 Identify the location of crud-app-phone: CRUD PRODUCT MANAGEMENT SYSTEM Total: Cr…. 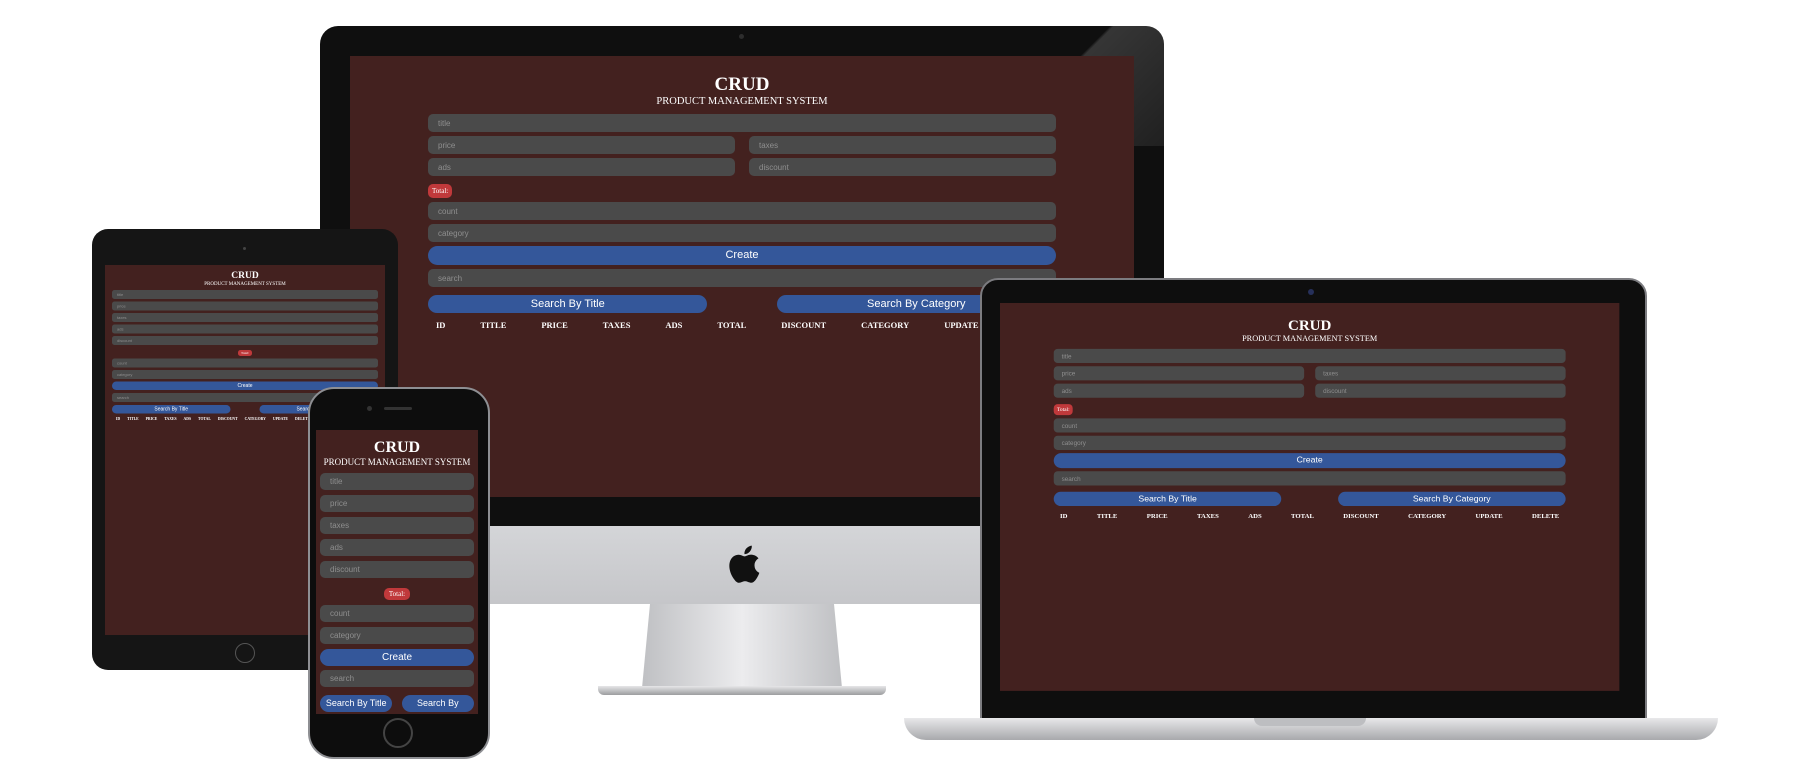
(397, 572).